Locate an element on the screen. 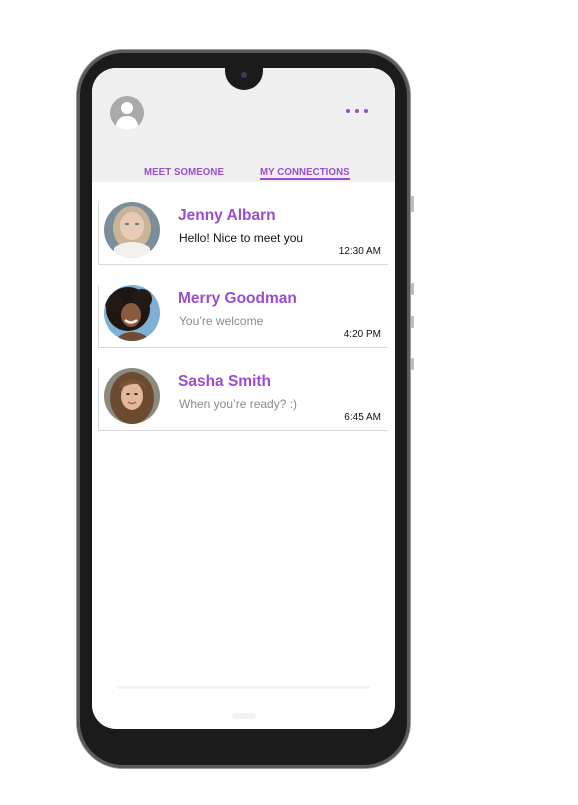  tab-meet-someone: MEET SOMEONE is located at coordinates (184, 172).